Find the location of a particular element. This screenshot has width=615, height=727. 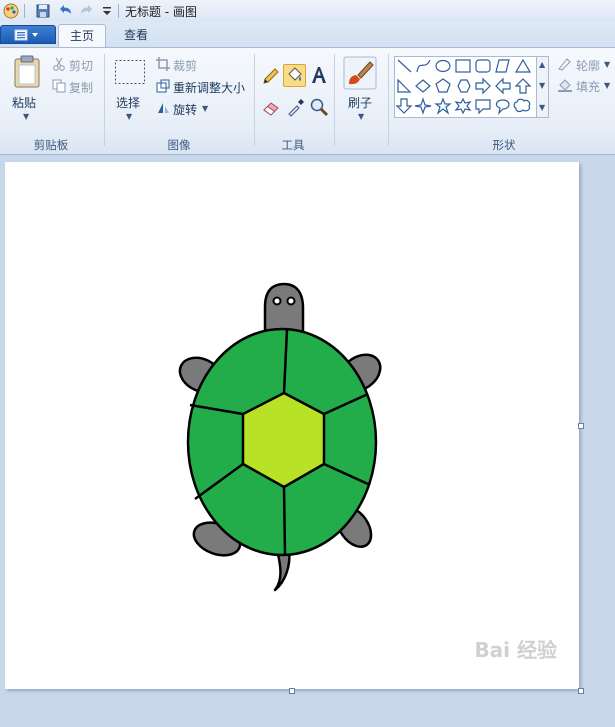

select-dropdown-icon: ▼ is located at coordinates (129, 116).